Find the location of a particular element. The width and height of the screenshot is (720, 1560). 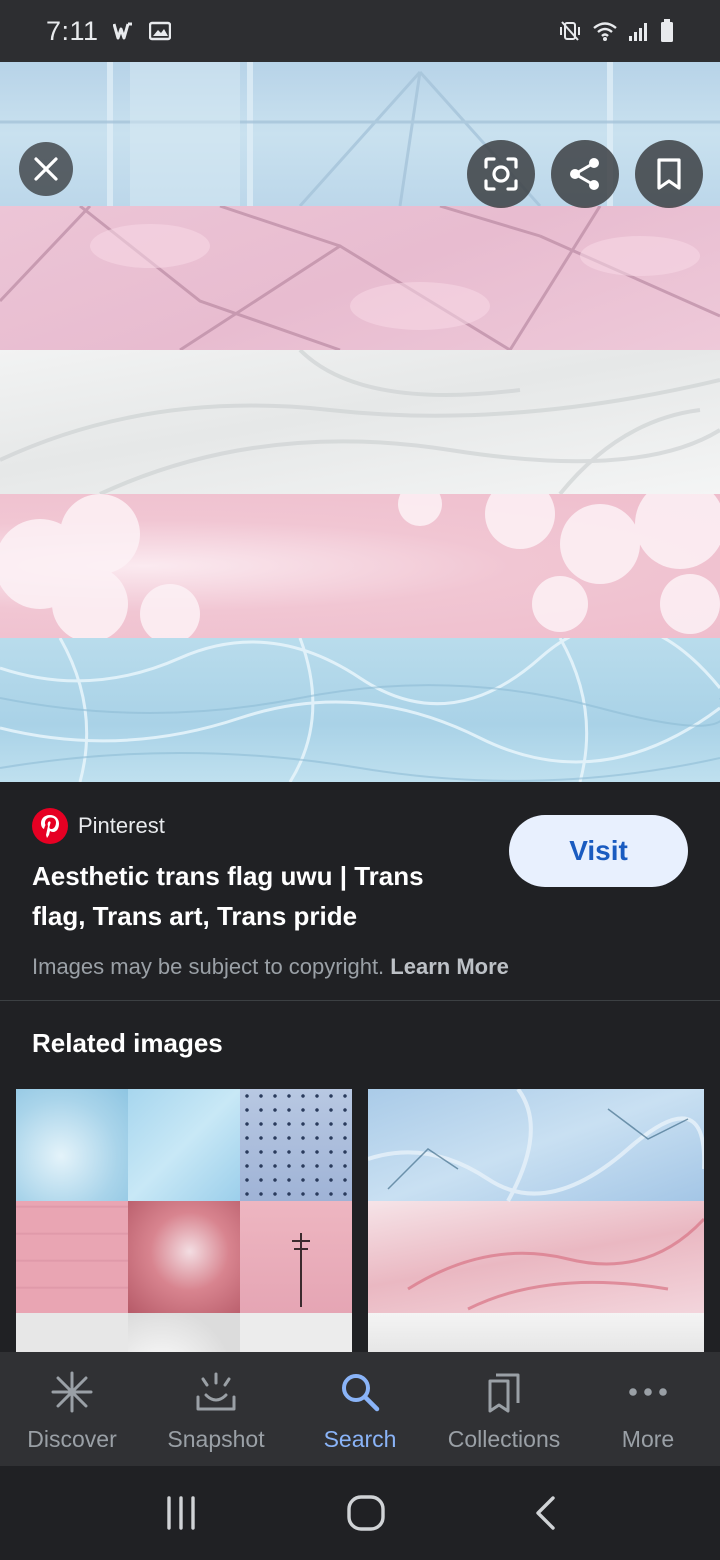

share-icon is located at coordinates (584, 174).